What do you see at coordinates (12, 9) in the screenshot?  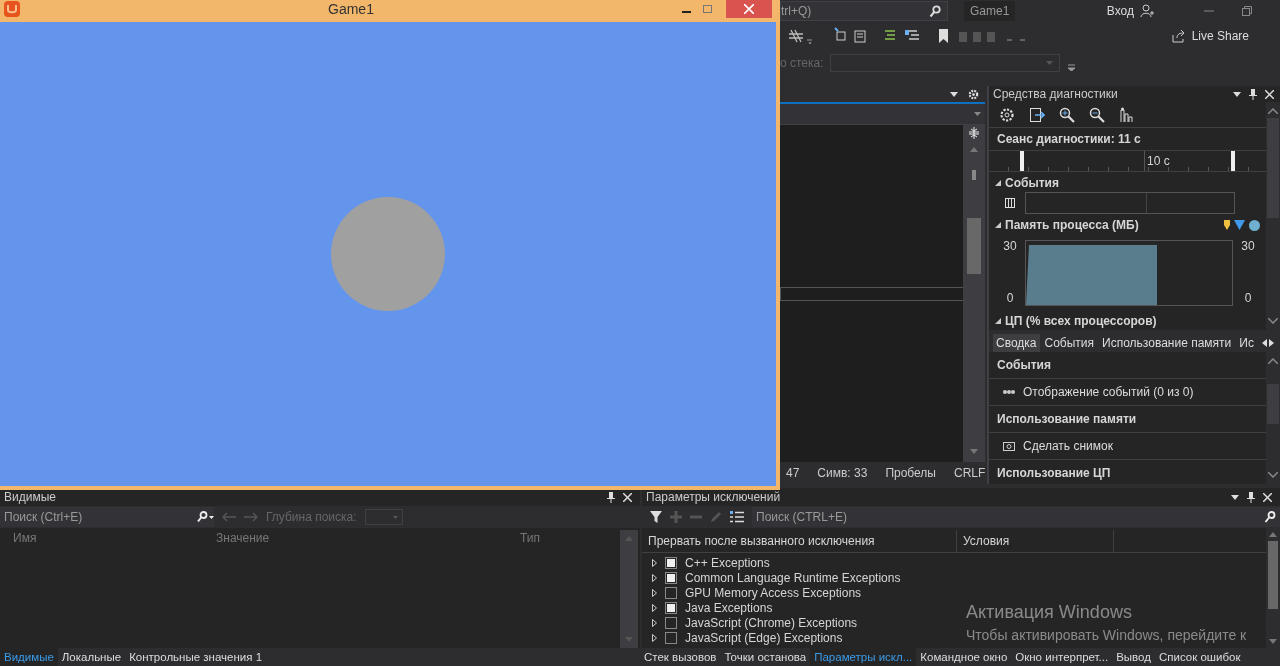 I see `app-icon` at bounding box center [12, 9].